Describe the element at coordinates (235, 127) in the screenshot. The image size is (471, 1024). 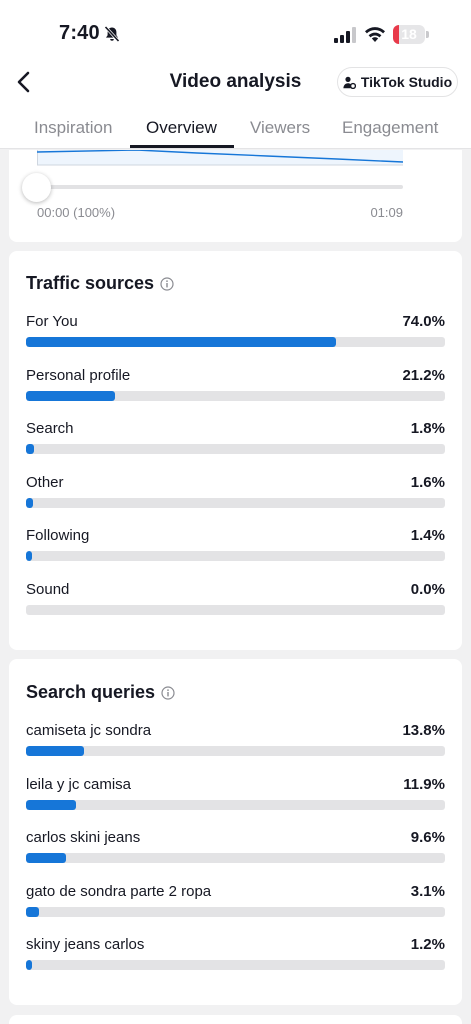
I see `tab-bar: Inspiration Overview Viewers Engagement` at that location.